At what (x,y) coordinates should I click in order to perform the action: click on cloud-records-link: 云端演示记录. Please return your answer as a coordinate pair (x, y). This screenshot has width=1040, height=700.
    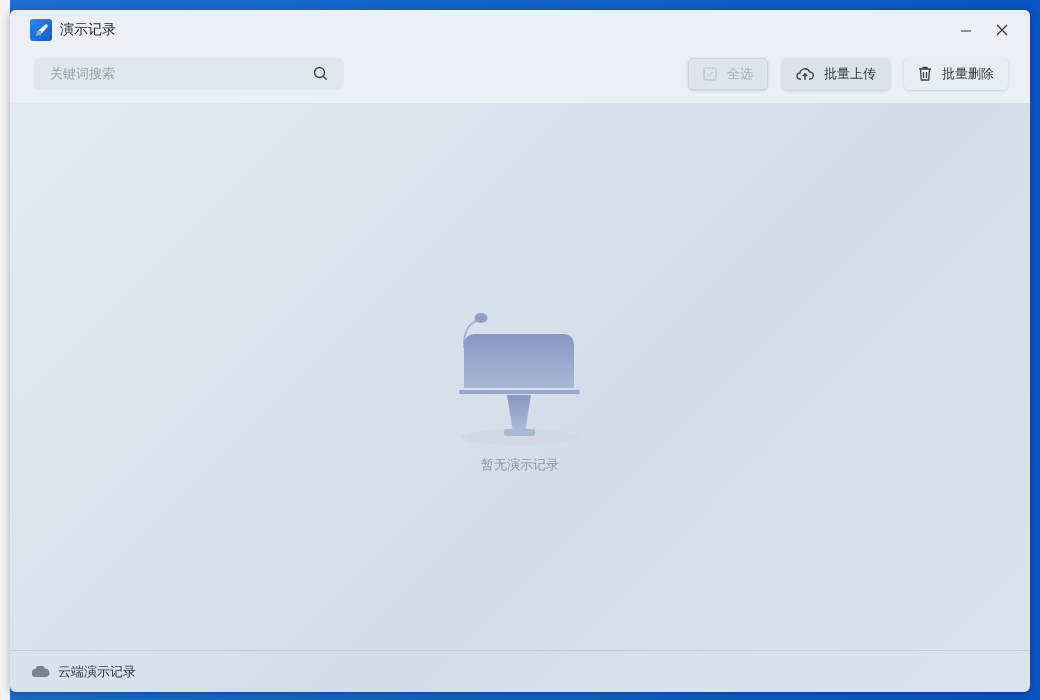
    Looking at the image, I should click on (84, 671).